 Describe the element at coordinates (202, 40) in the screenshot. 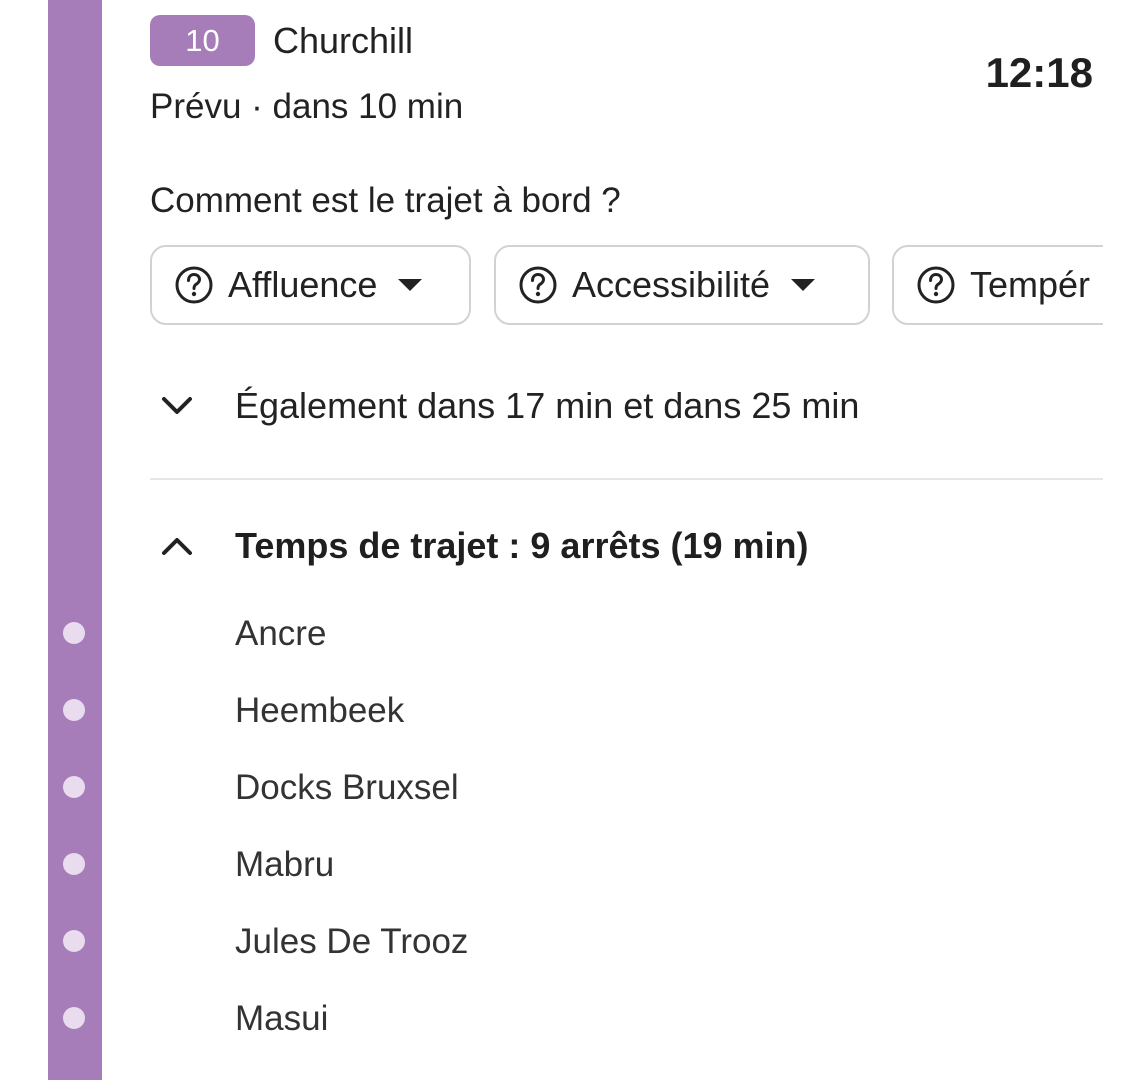

I see `line-number-badge: 10` at that location.